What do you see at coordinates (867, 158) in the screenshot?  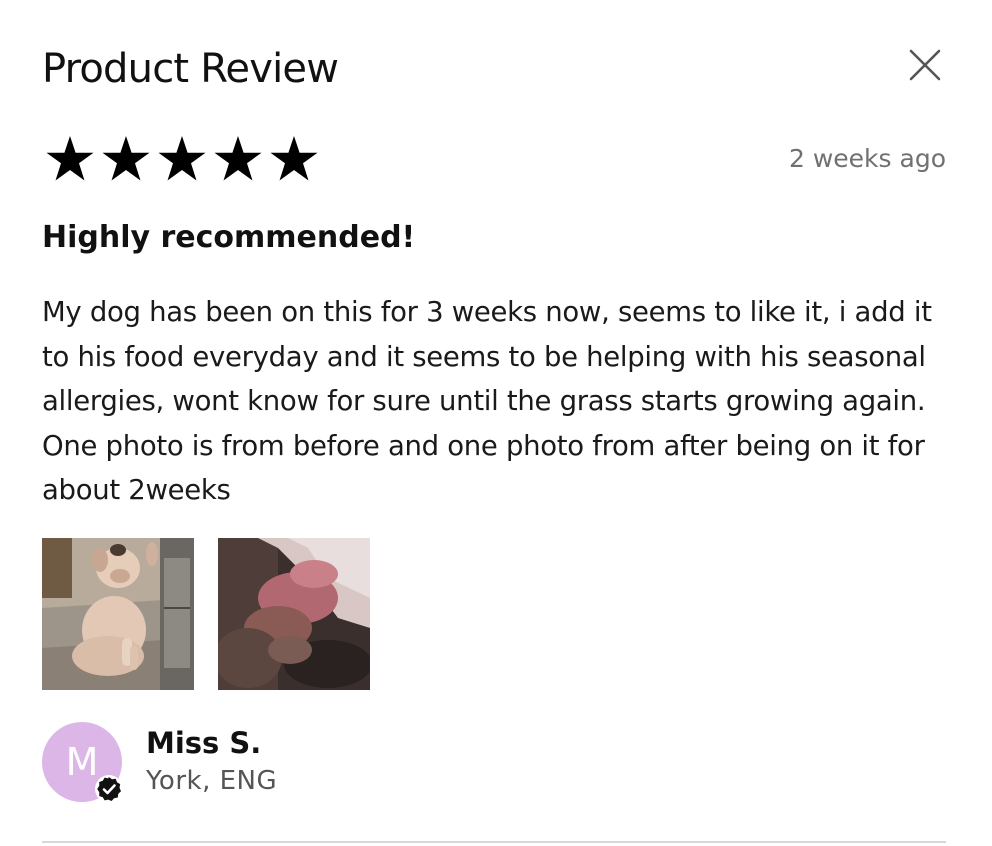 I see `review-date: 2 weeks ago` at bounding box center [867, 158].